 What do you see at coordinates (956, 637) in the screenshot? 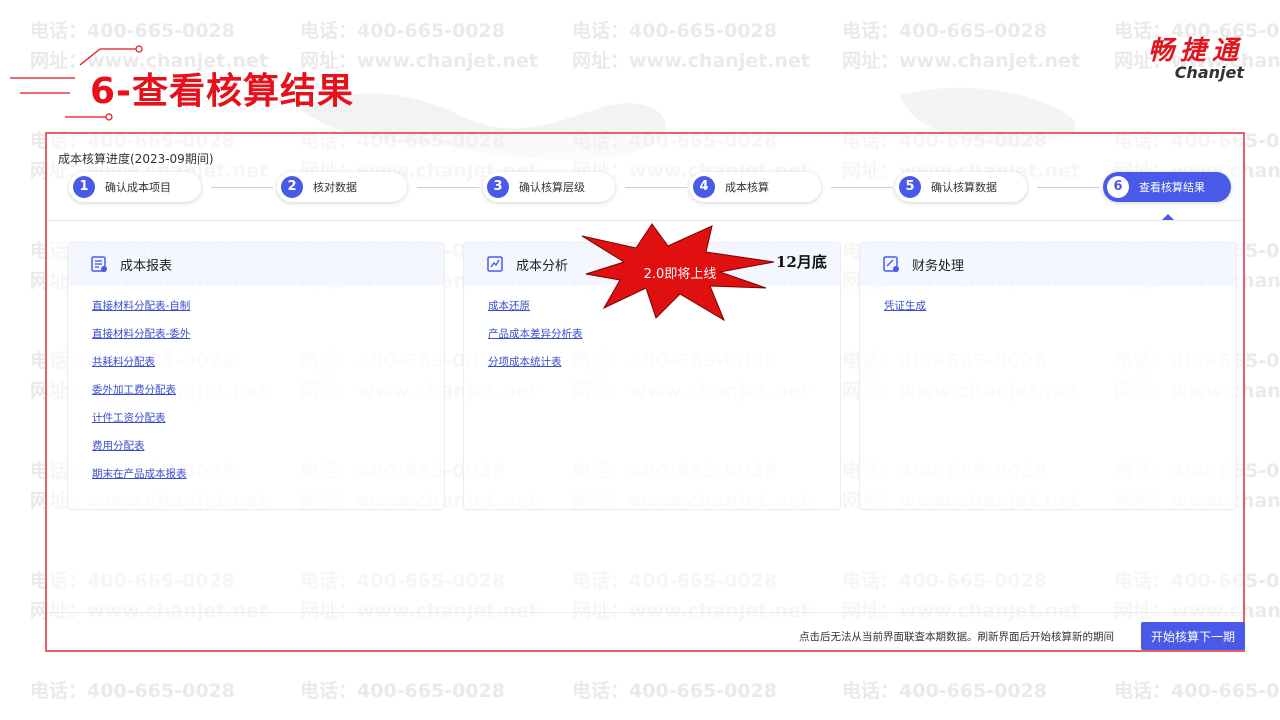
I see `footer-hint: 点击后无法从当前界面联查本期数据。刷新界面后开始核算新的期间` at bounding box center [956, 637].